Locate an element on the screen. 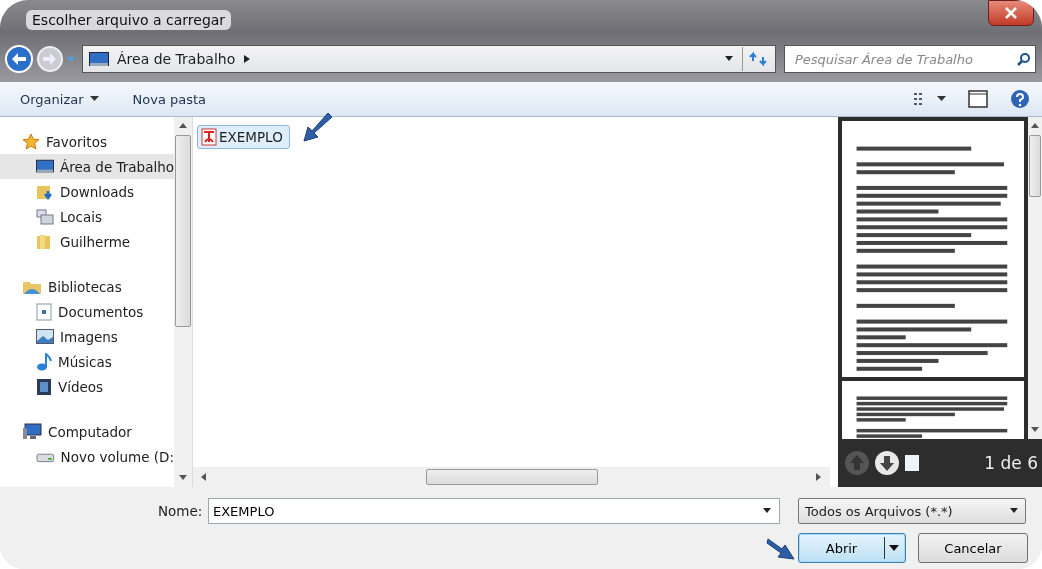 Image resolution: width=1042 pixels, height=569 pixels. close-button is located at coordinates (1011, 13).